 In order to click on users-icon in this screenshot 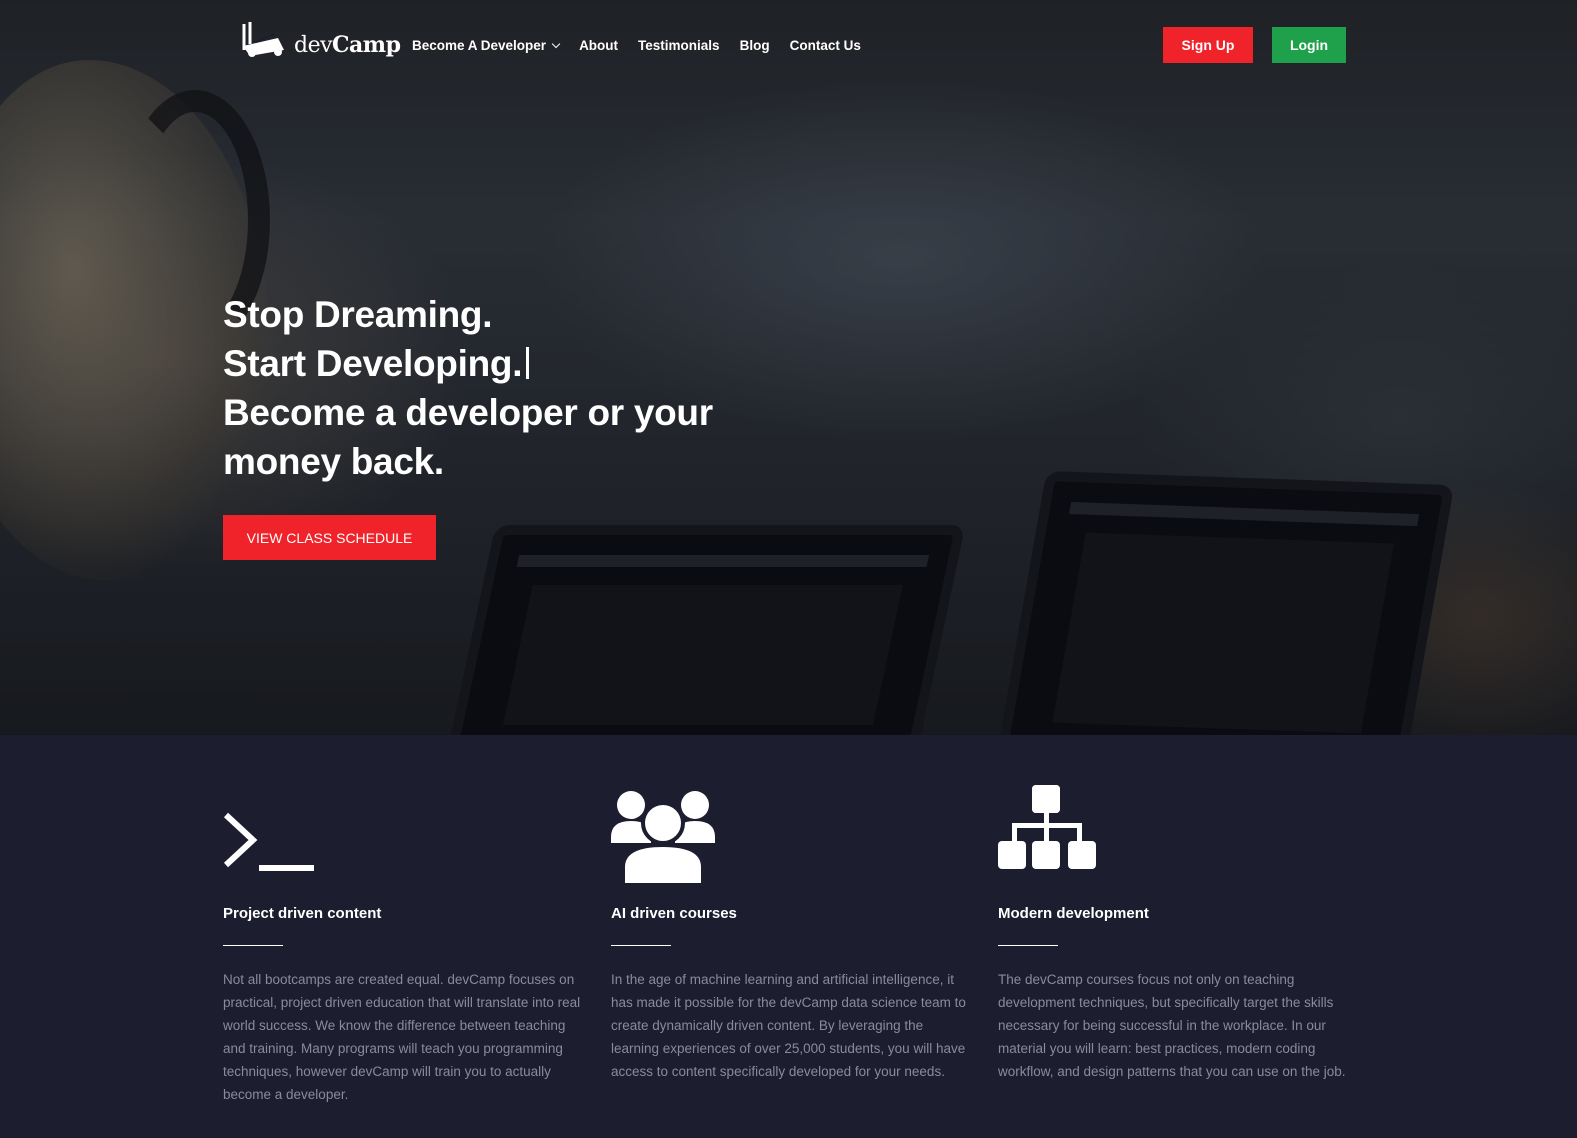, I will do `click(666, 836)`.